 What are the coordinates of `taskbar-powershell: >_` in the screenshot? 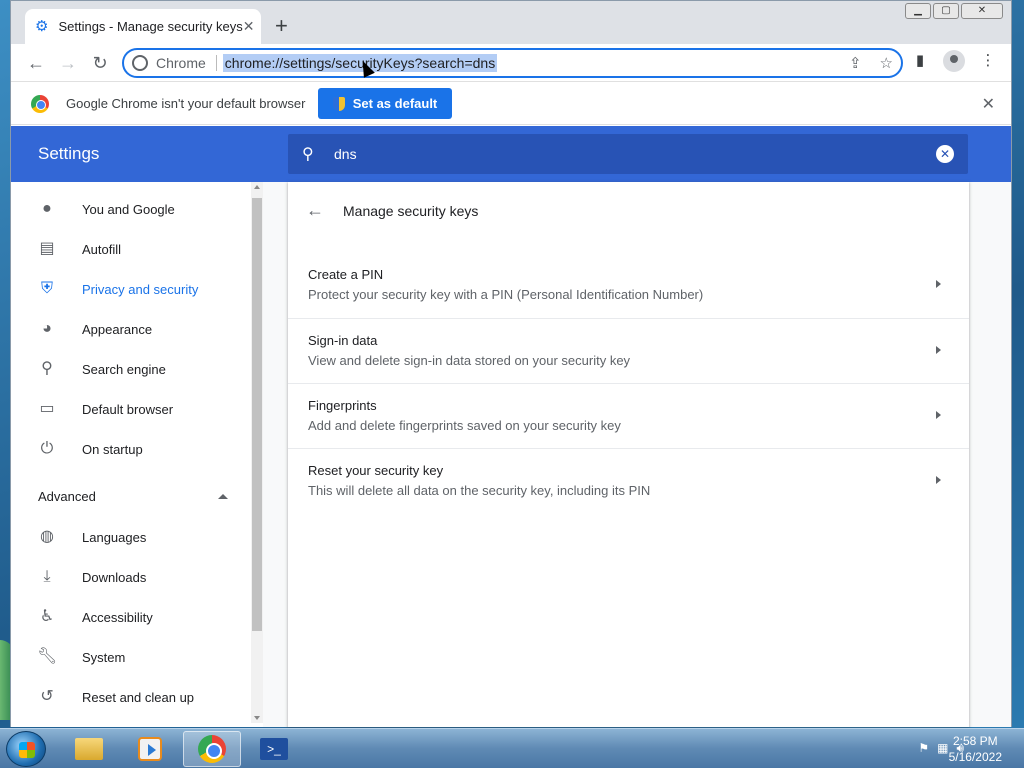 It's located at (274, 749).